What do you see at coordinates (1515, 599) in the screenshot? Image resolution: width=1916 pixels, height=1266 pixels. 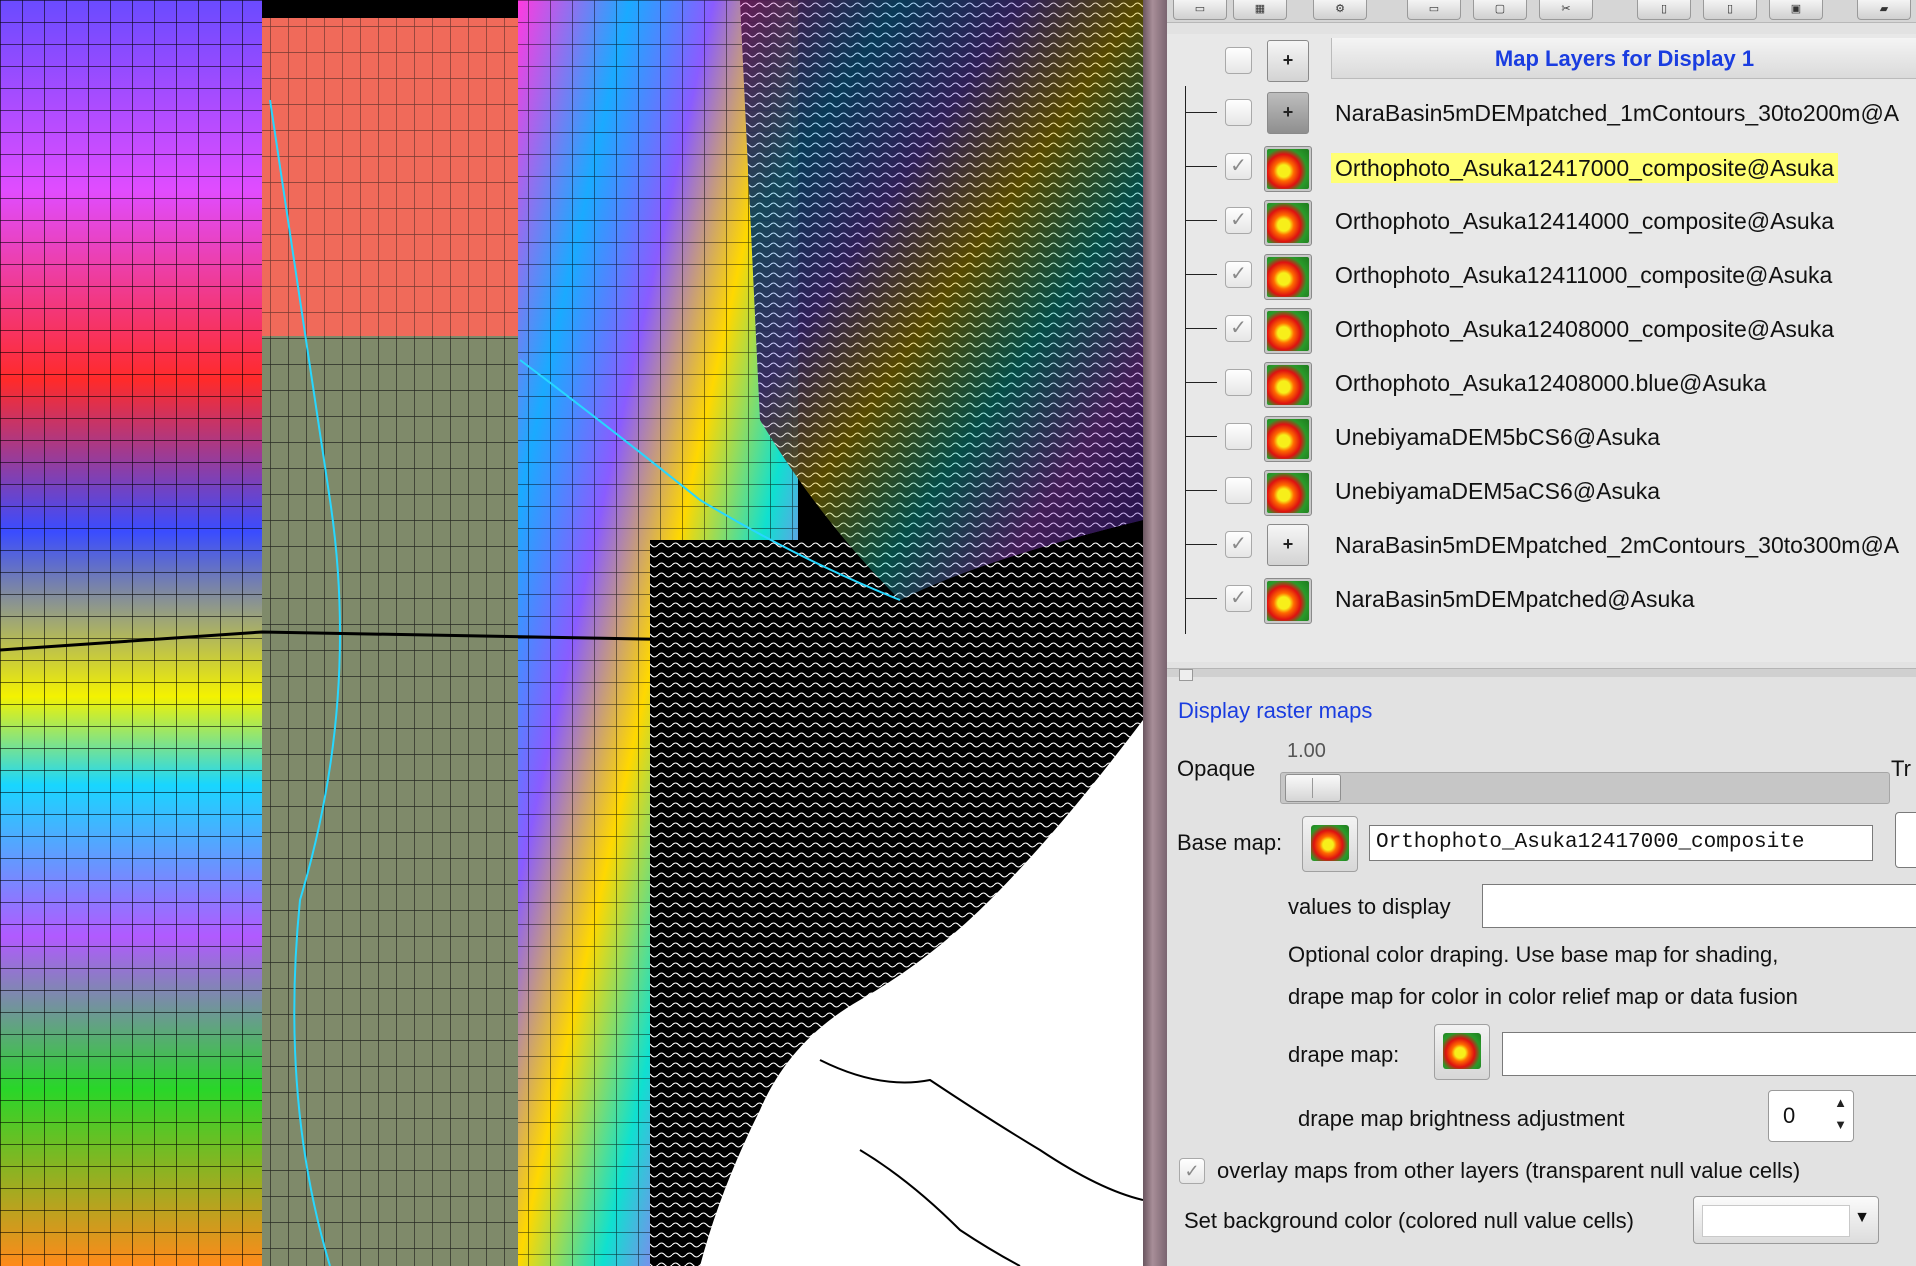 I see `layer-label: NaraBasin5mDEMpatched@Asuka` at bounding box center [1515, 599].